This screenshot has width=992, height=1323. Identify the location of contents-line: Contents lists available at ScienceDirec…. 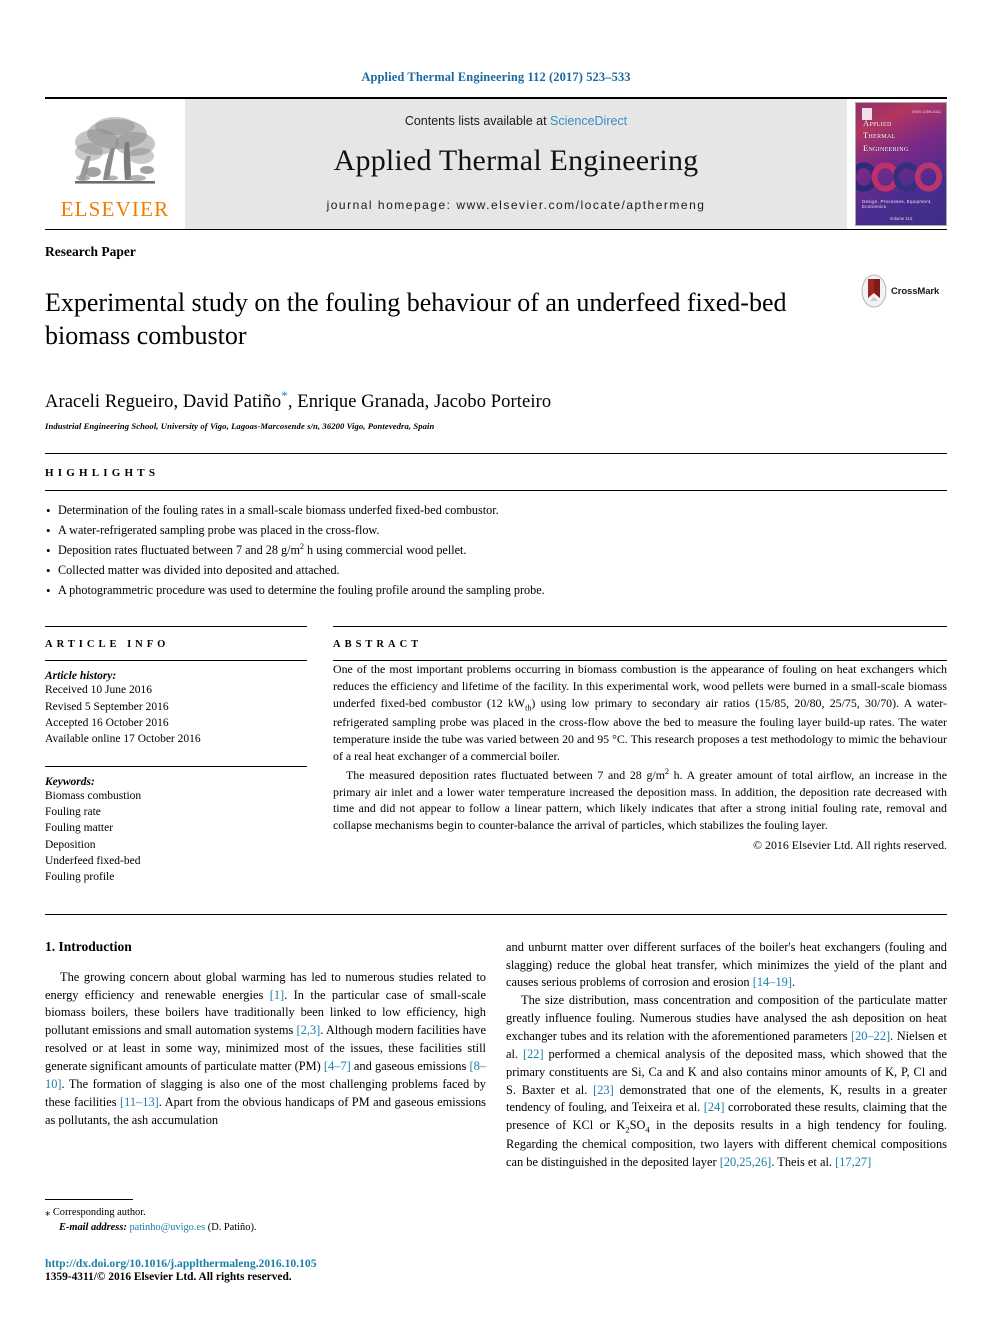
(516, 121).